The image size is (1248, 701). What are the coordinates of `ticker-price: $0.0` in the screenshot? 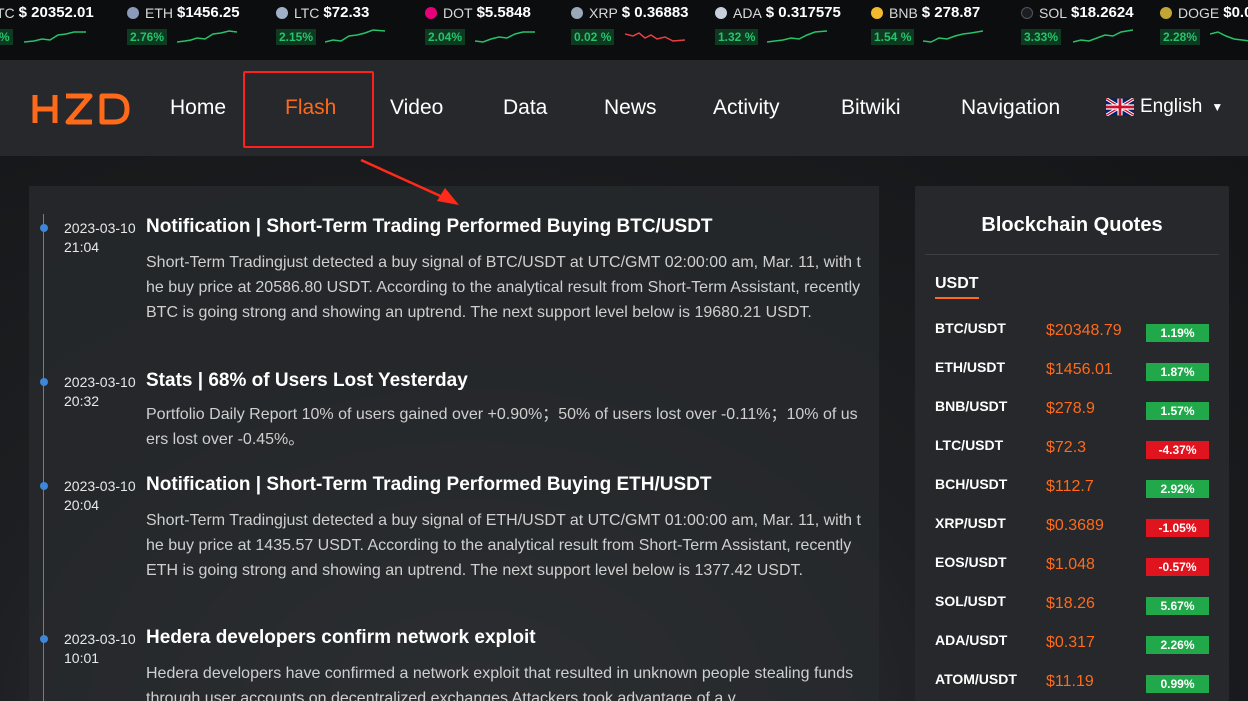 It's located at (1235, 12).